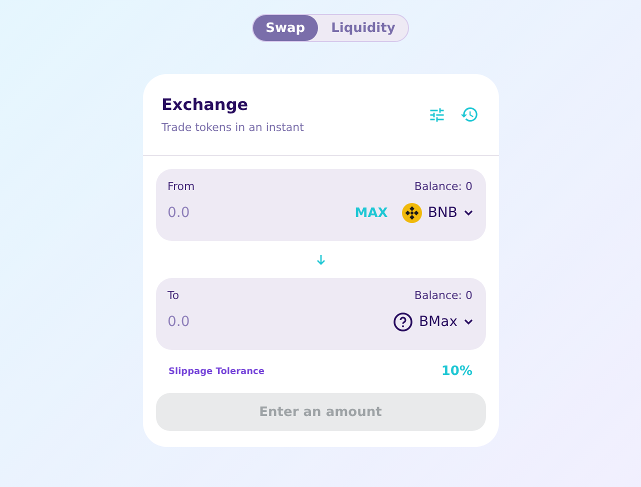 This screenshot has width=641, height=487. Describe the element at coordinates (432, 322) in the screenshot. I see `token-select: BMax` at that location.